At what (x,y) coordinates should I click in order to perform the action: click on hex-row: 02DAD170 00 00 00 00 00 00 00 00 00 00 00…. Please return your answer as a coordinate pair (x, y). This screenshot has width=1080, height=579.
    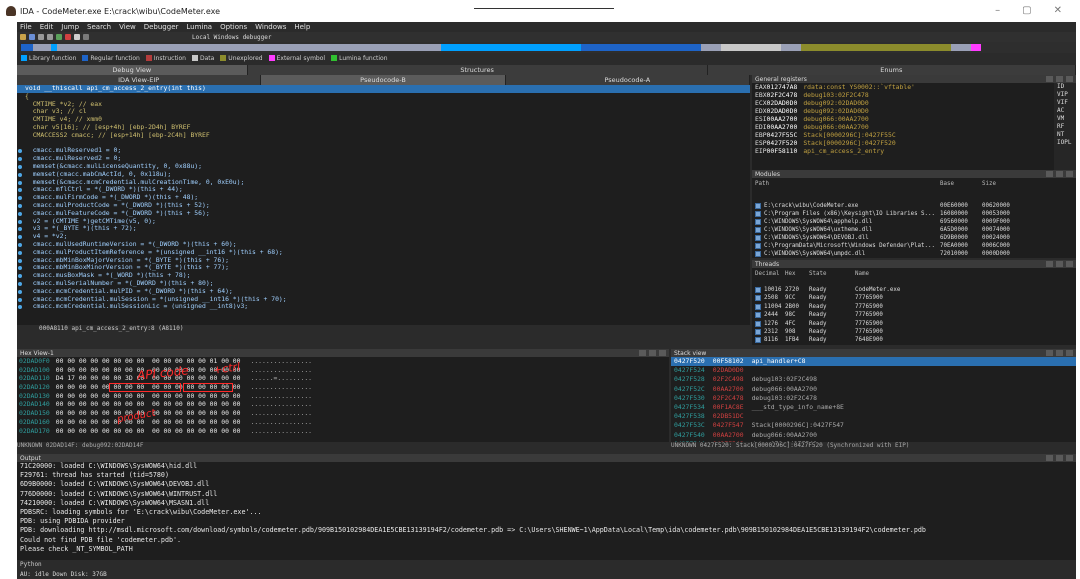
    Looking at the image, I should click on (344, 431).